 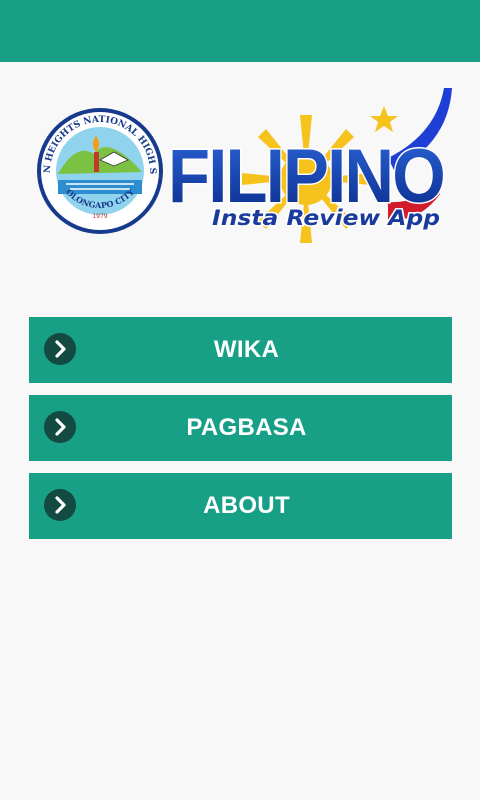 I want to click on app-top-bar, so click(x=240, y=31).